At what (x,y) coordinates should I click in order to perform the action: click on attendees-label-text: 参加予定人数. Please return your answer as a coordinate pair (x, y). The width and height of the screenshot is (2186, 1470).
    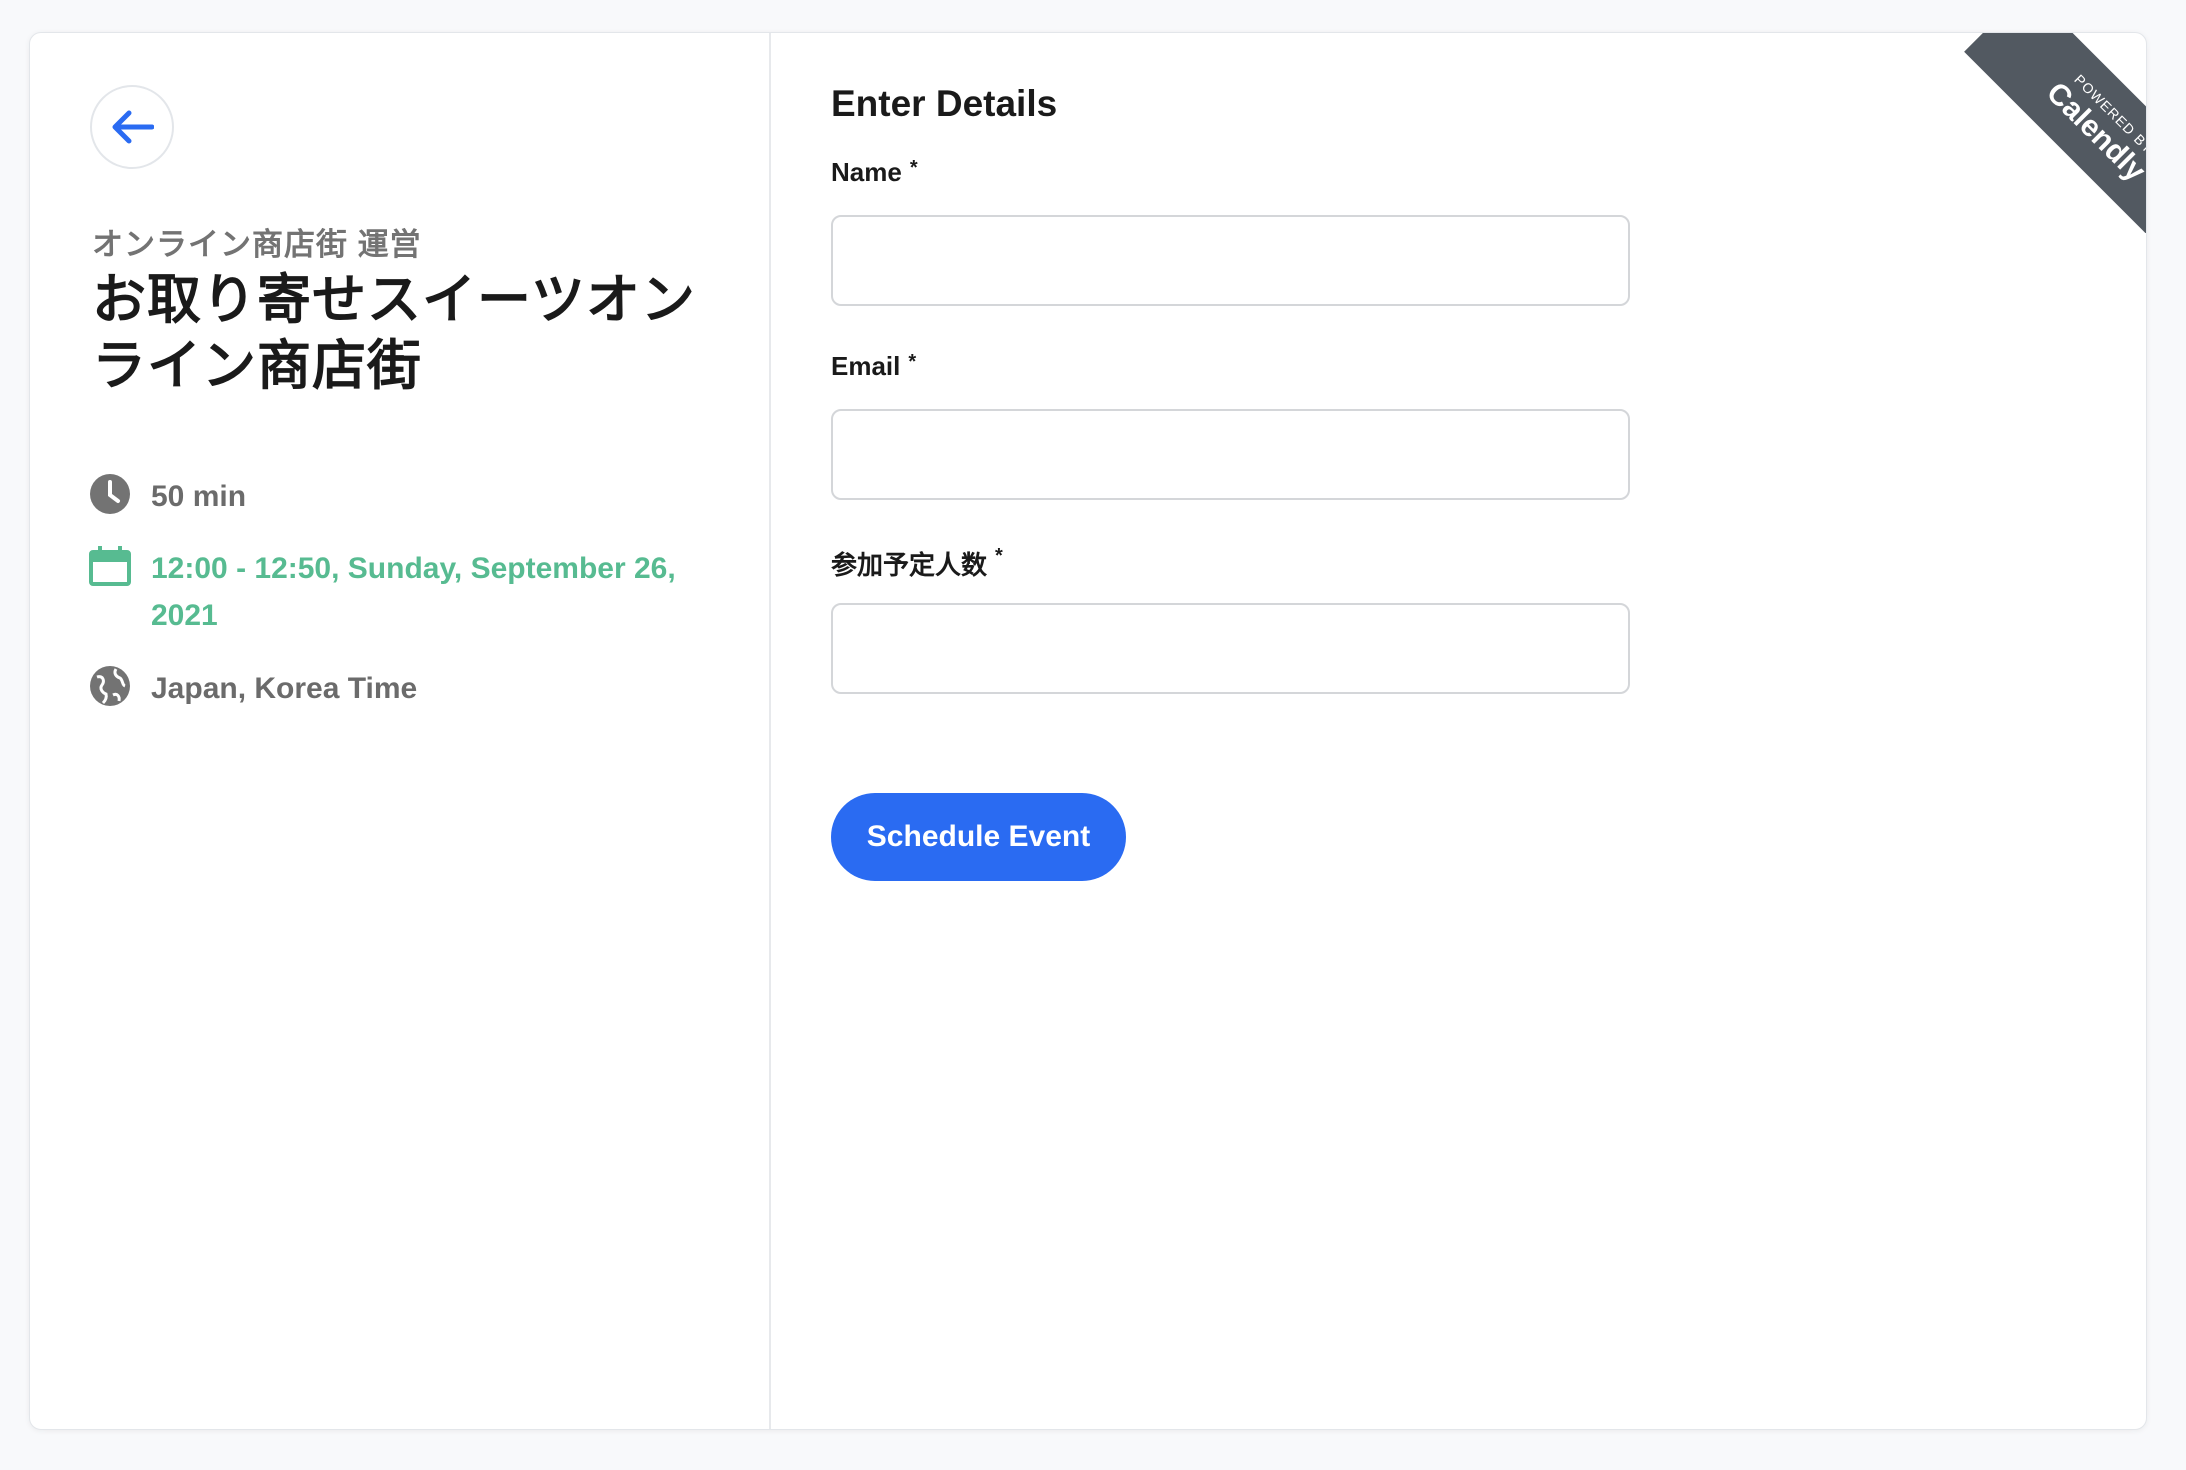
    Looking at the image, I should click on (909, 565).